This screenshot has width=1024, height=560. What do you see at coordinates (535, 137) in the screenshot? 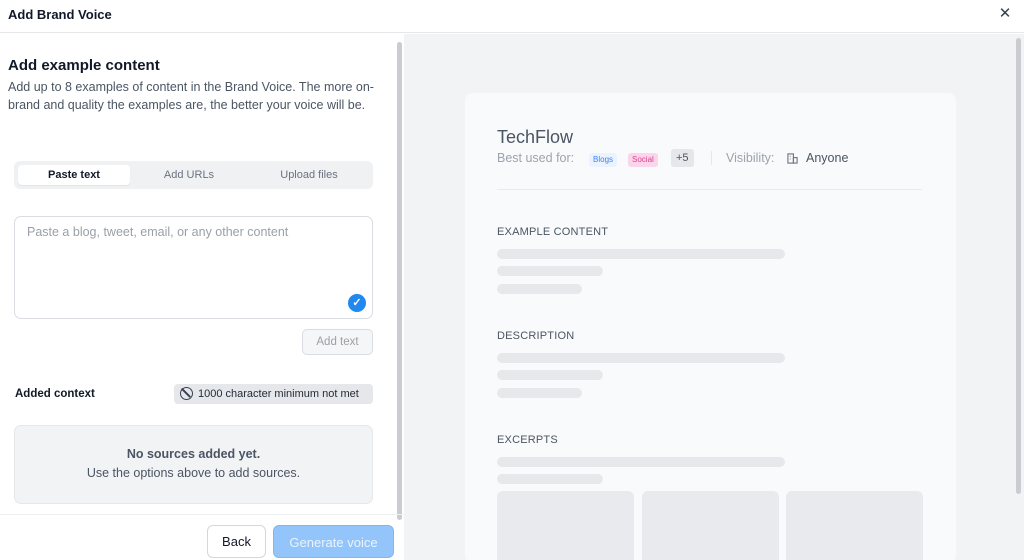
I see `brand-name: TechFlow` at bounding box center [535, 137].